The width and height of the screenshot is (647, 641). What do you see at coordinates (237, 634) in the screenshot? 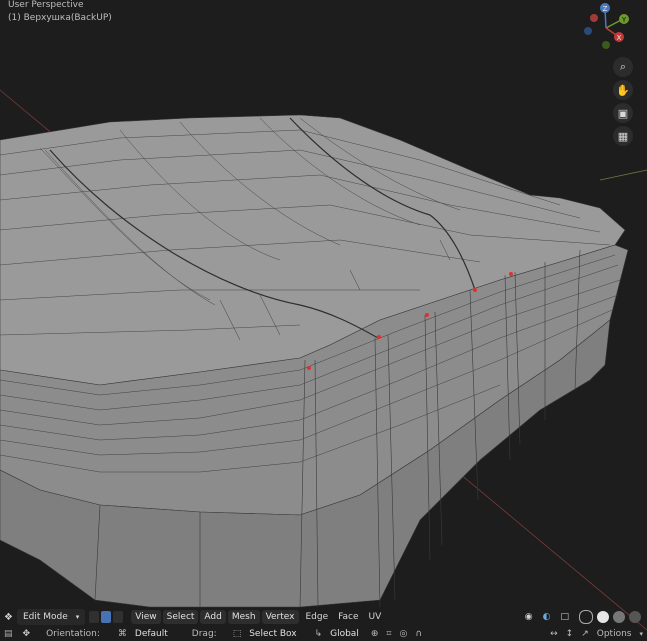
I see `select-box-icon: ⬚` at bounding box center [237, 634].